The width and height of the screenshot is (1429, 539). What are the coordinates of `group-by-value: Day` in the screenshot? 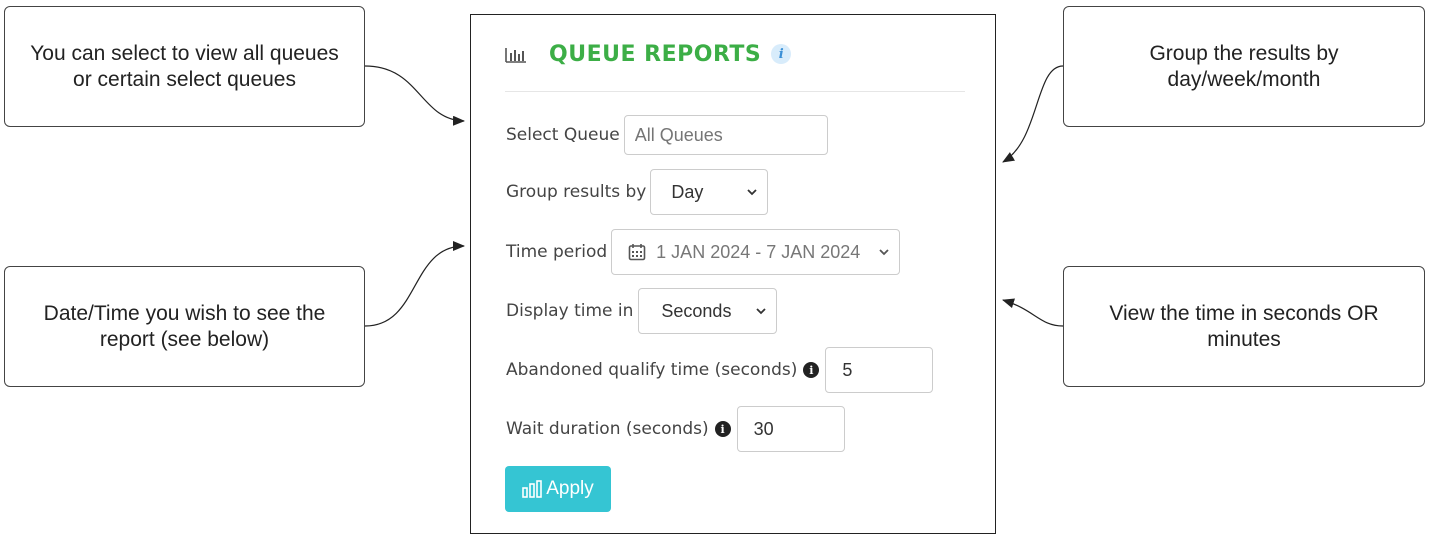 It's located at (687, 191).